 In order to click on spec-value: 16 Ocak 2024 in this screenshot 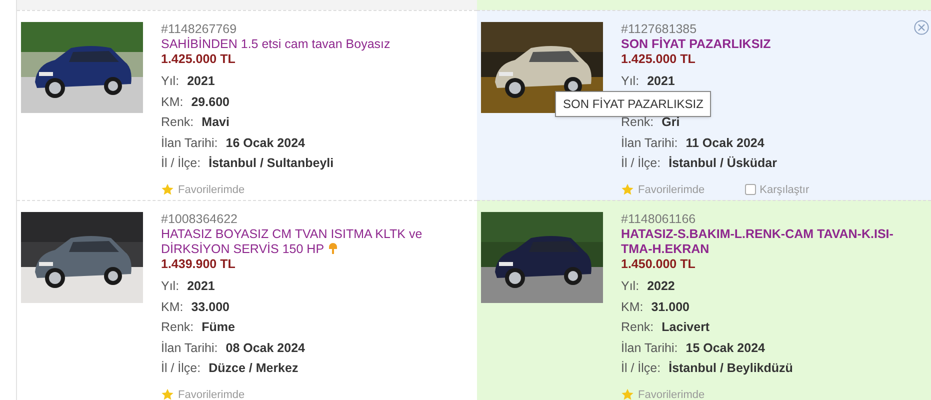, I will do `click(265, 143)`.